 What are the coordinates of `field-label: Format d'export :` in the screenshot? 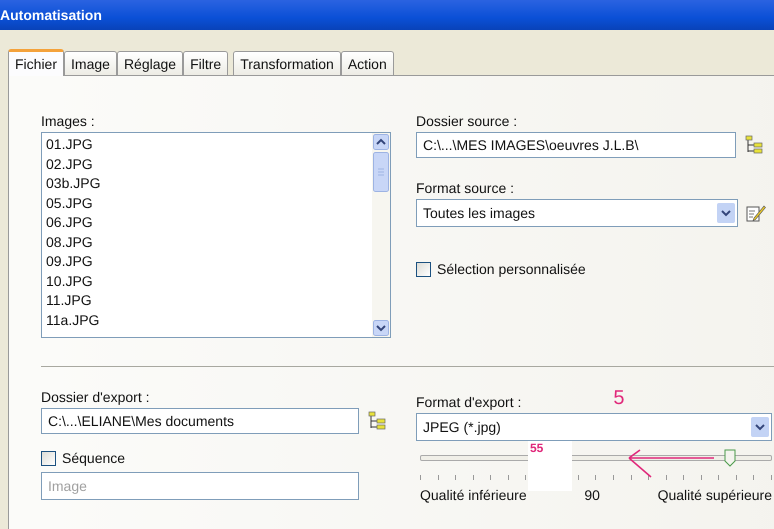 It's located at (469, 402).